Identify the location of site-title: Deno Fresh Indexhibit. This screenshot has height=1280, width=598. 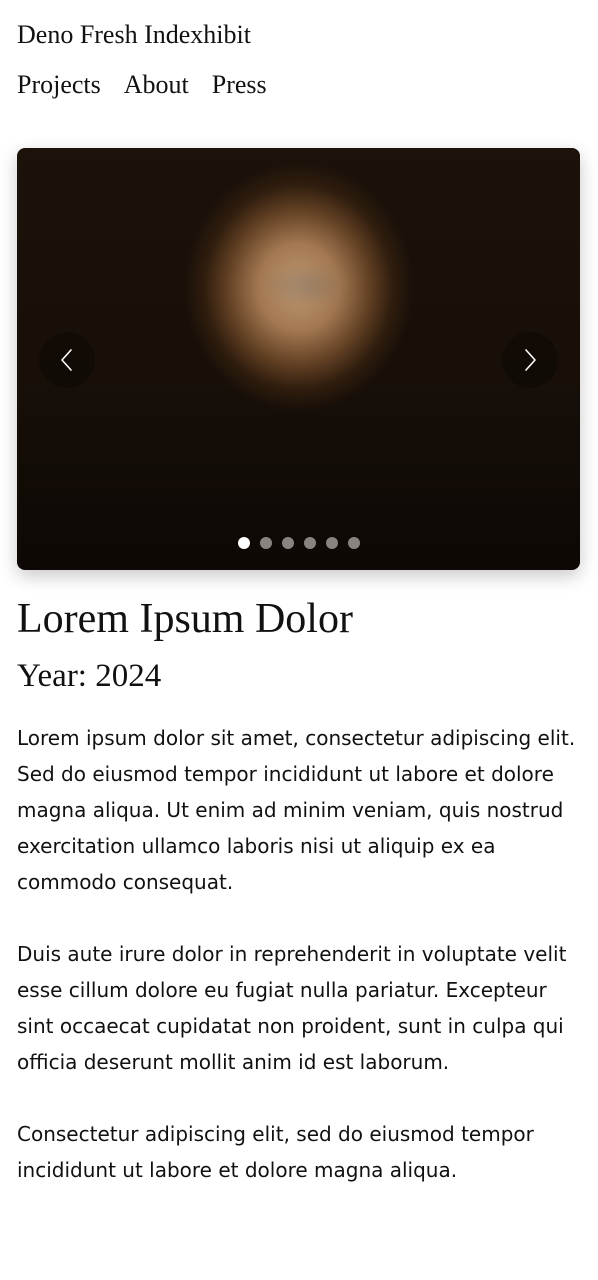
(134, 35).